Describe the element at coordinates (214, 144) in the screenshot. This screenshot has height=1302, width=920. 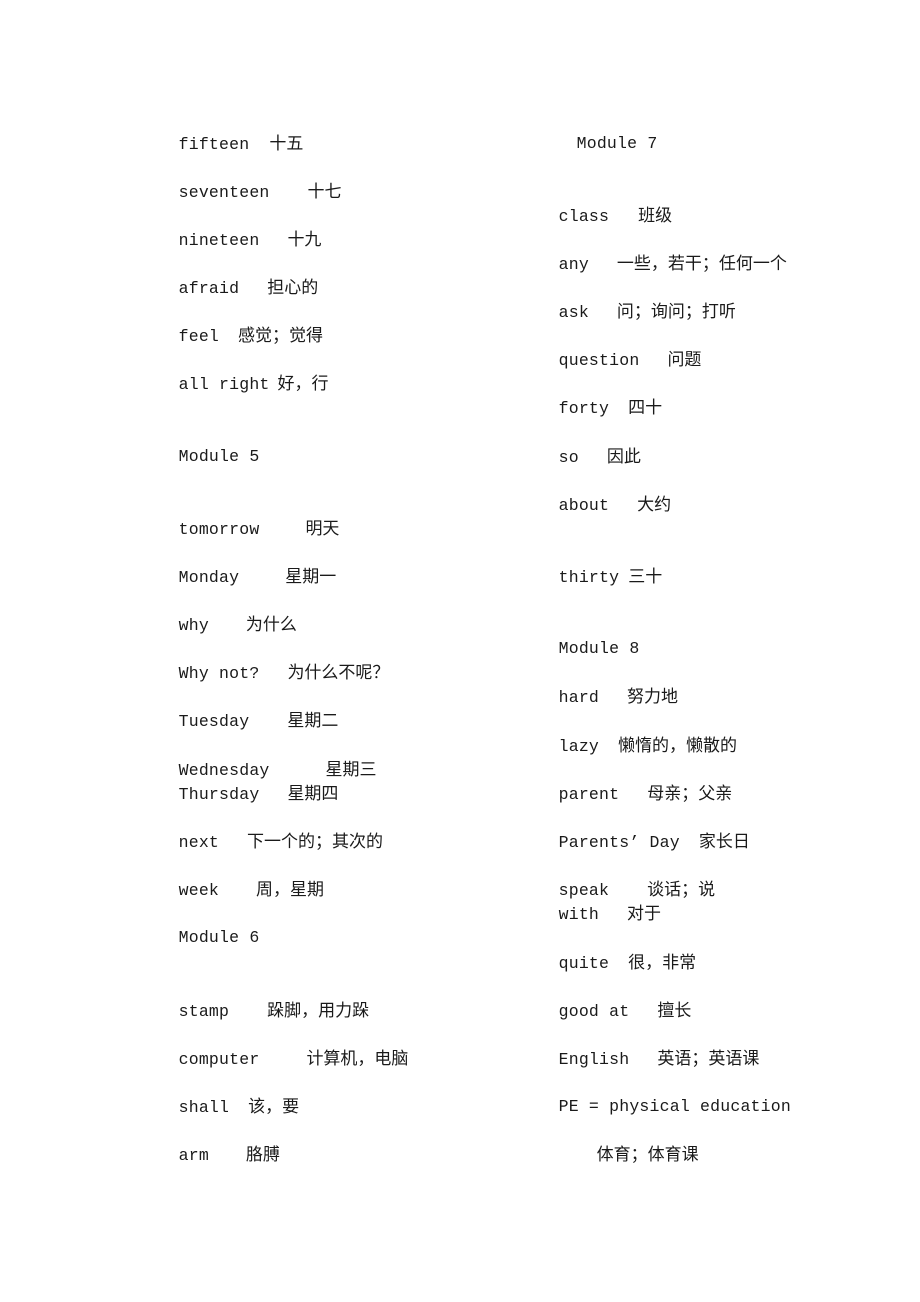
I see `english-word: fifteen` at that location.